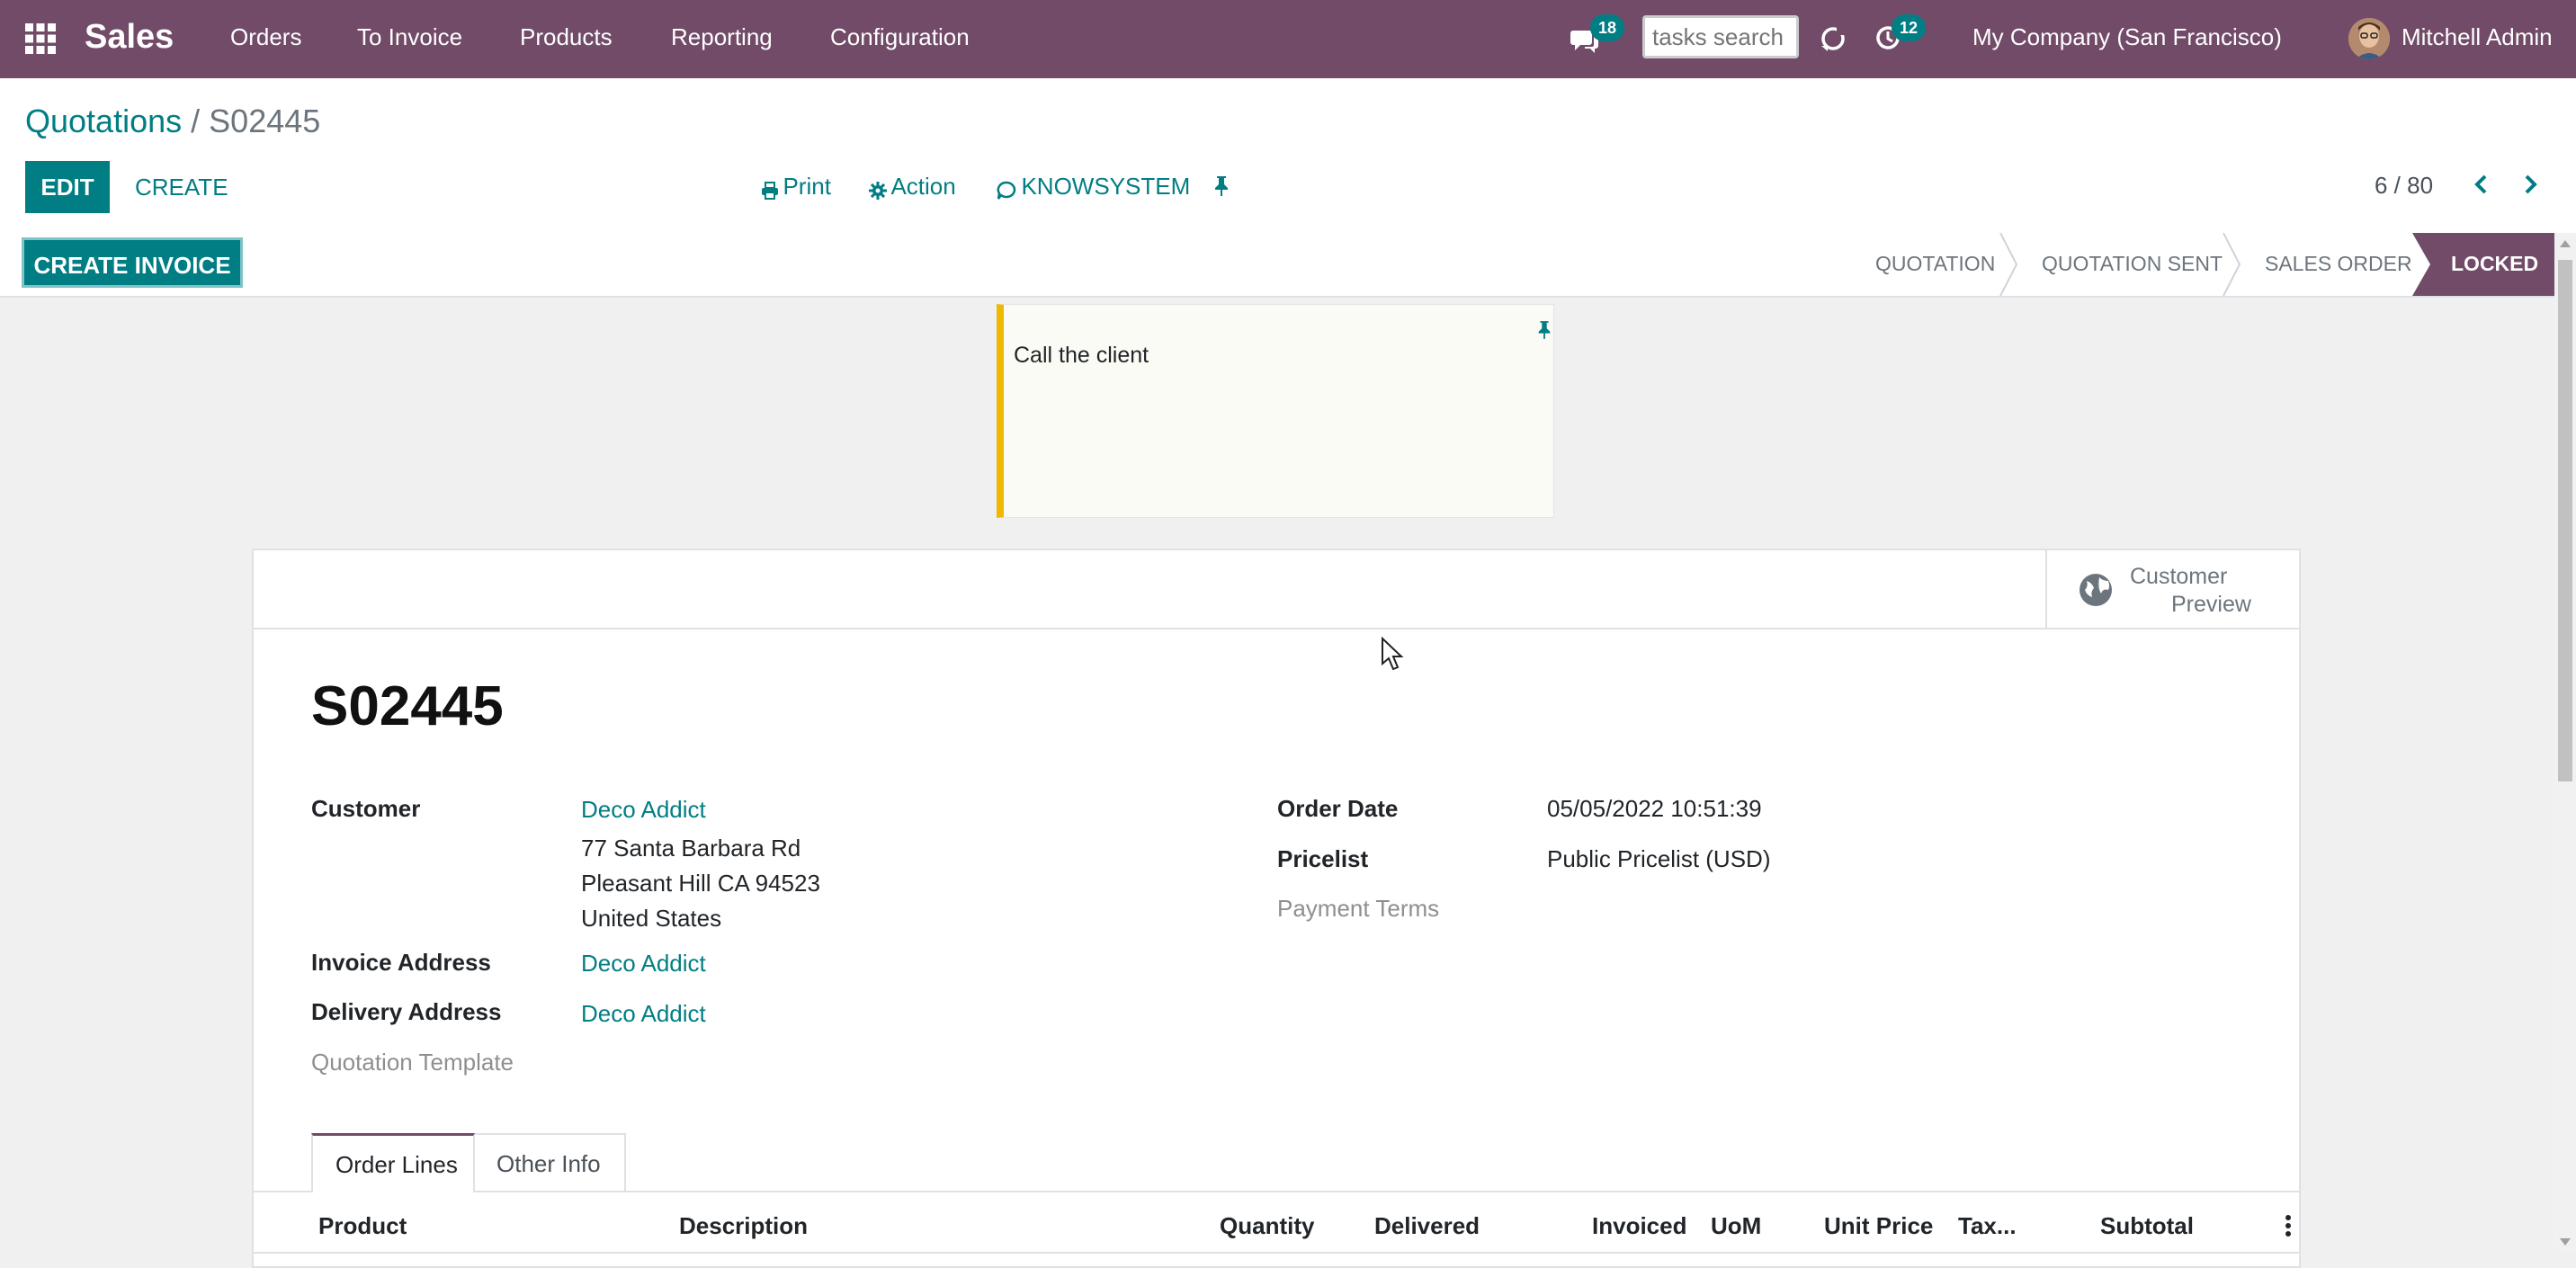 Image resolution: width=2576 pixels, height=1268 pixels. What do you see at coordinates (412, 1062) in the screenshot?
I see `quotation-template-label: Quotation Template` at bounding box center [412, 1062].